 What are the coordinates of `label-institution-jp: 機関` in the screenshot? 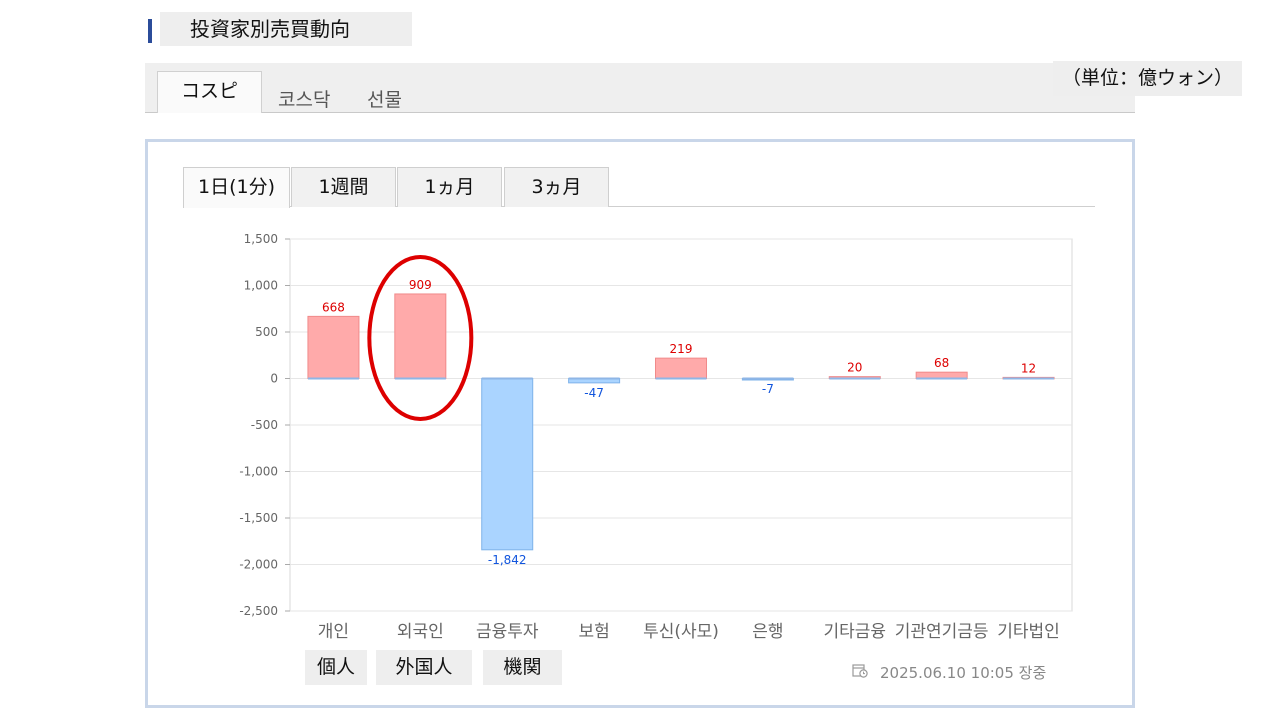 It's located at (522, 667).